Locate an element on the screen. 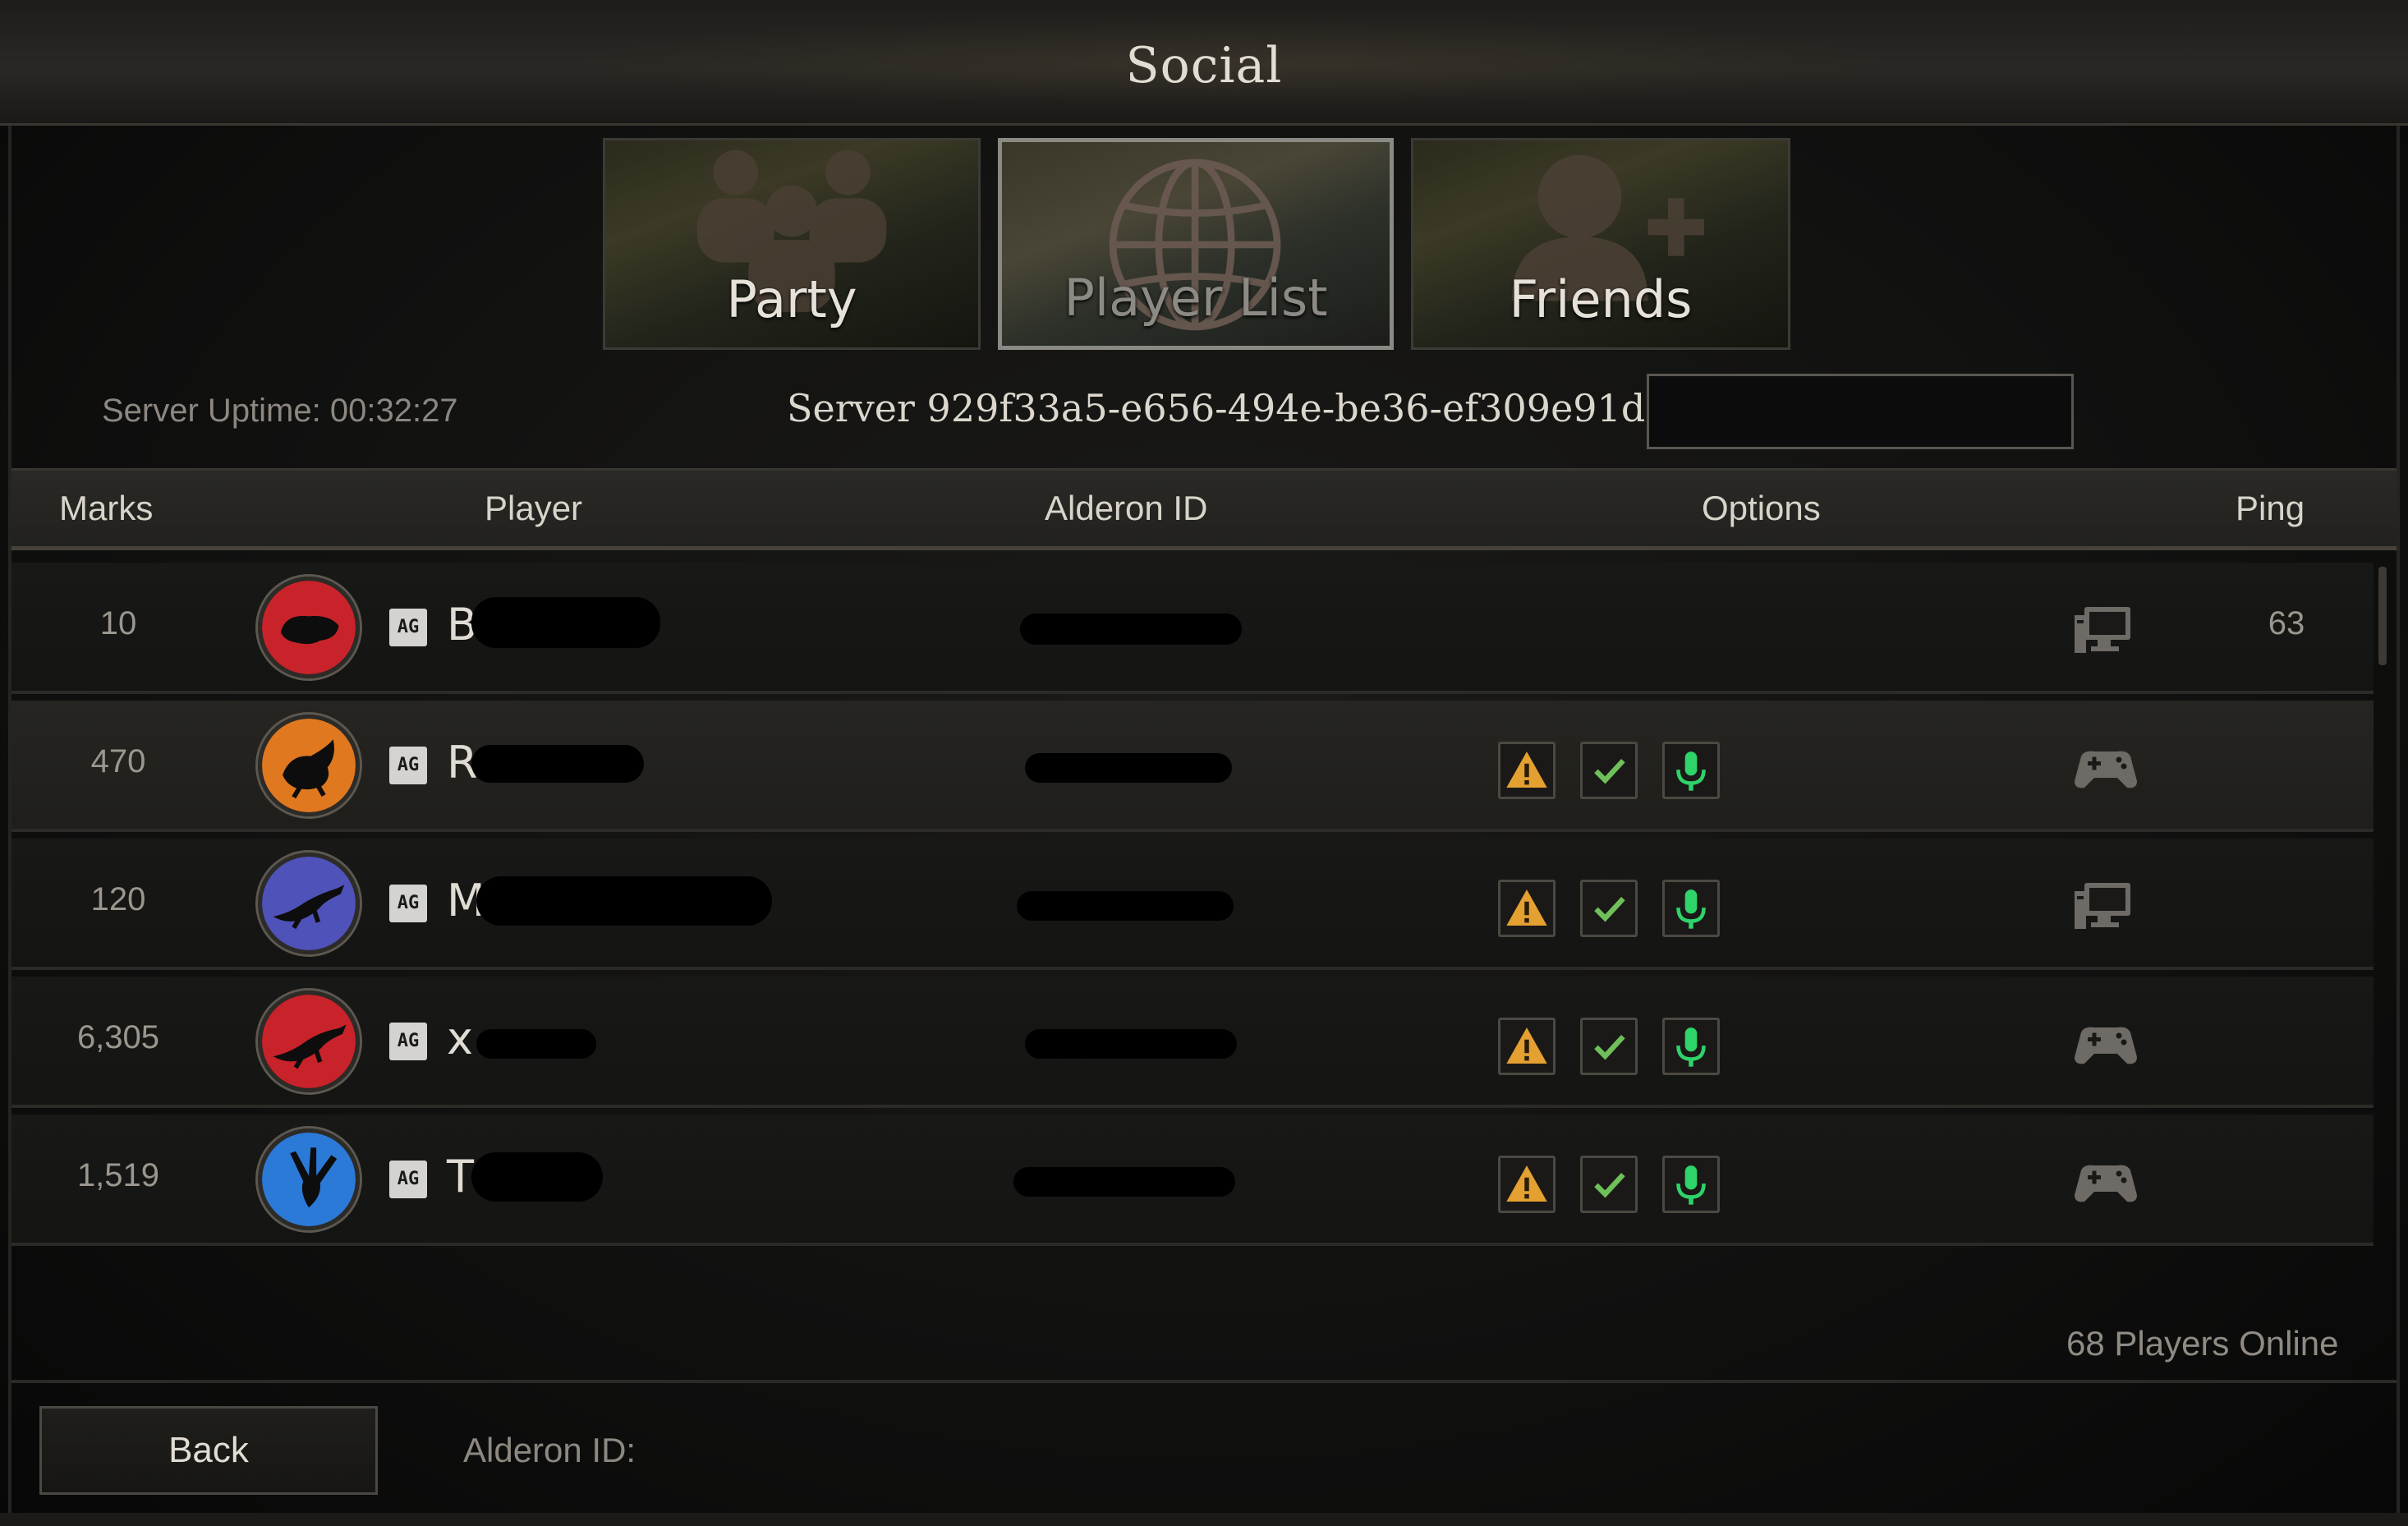 The height and width of the screenshot is (1526, 2408). tab-label-player-list: Player List is located at coordinates (1196, 298).